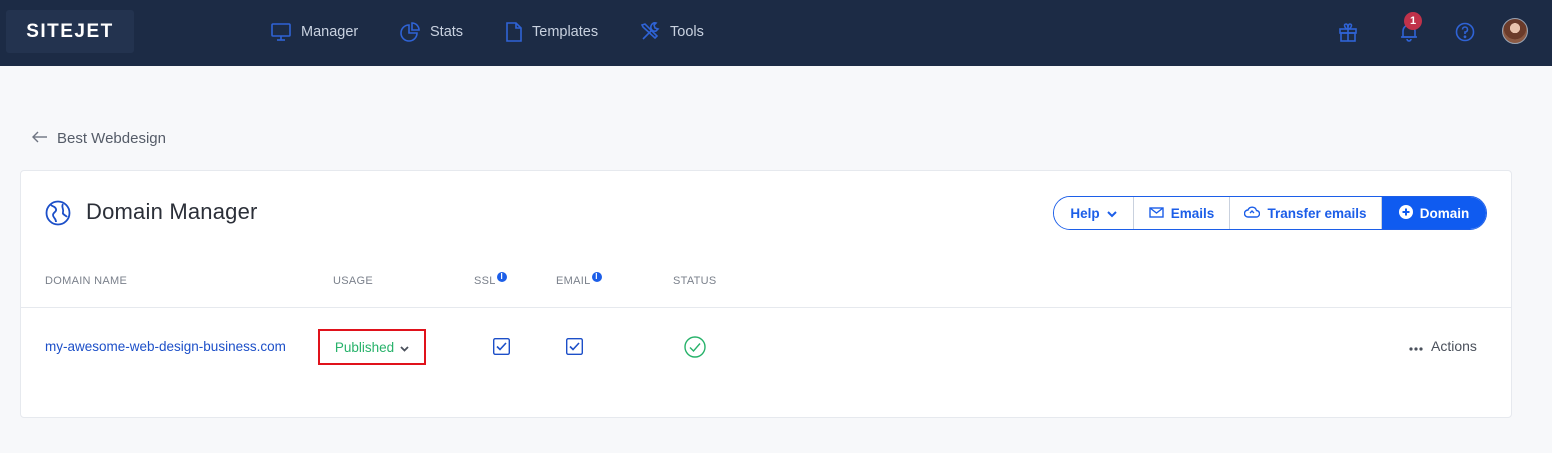 The height and width of the screenshot is (453, 1552). What do you see at coordinates (1515, 31) in the screenshot?
I see `user-avatar` at bounding box center [1515, 31].